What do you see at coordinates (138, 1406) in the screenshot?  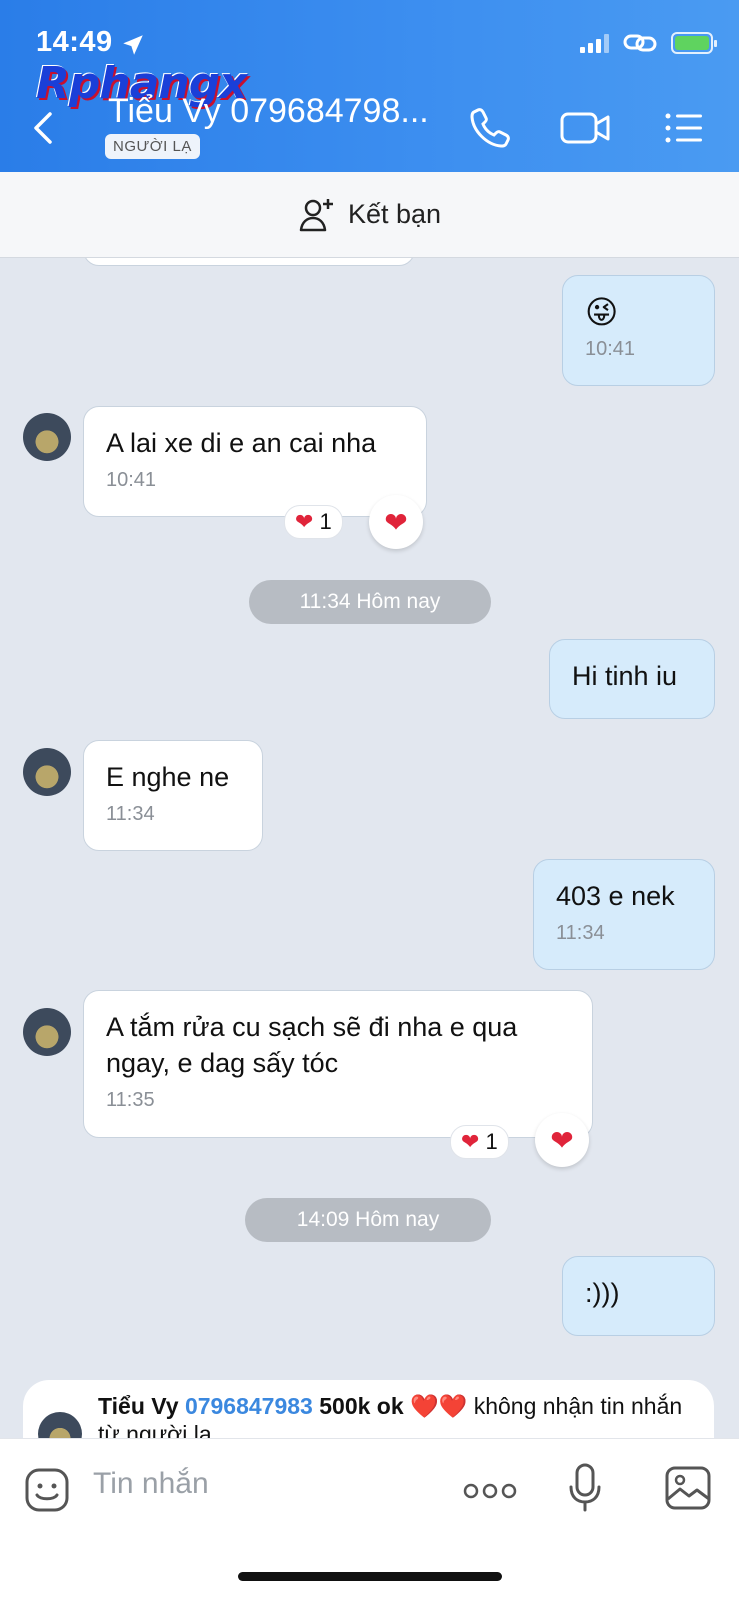 I see `preview-name: Tiểu Vy` at bounding box center [138, 1406].